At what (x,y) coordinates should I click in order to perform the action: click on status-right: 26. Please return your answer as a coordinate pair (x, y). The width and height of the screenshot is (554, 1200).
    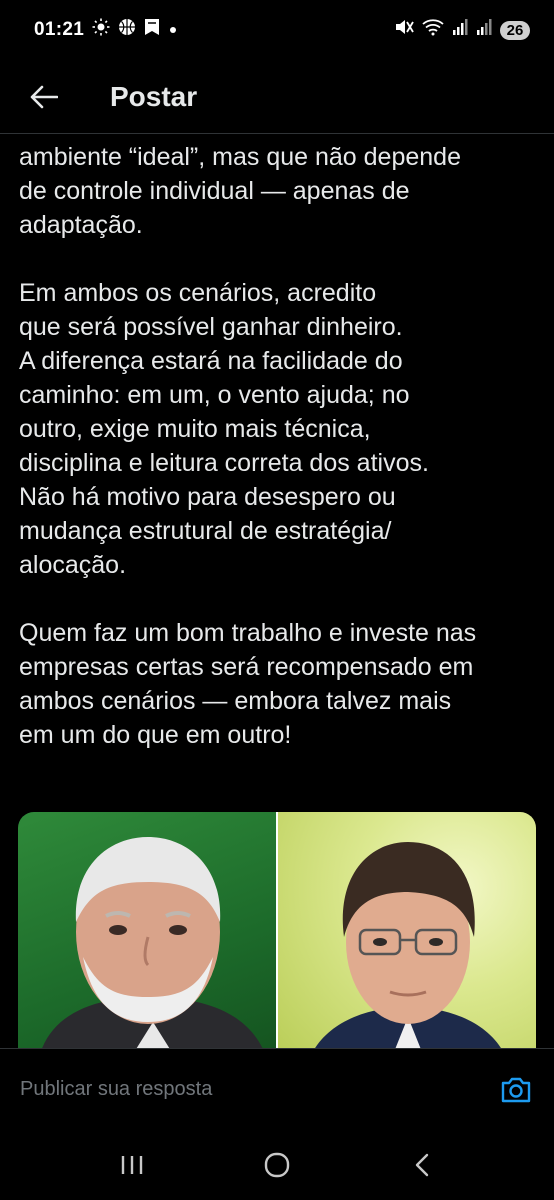
    Looking at the image, I should click on (462, 30).